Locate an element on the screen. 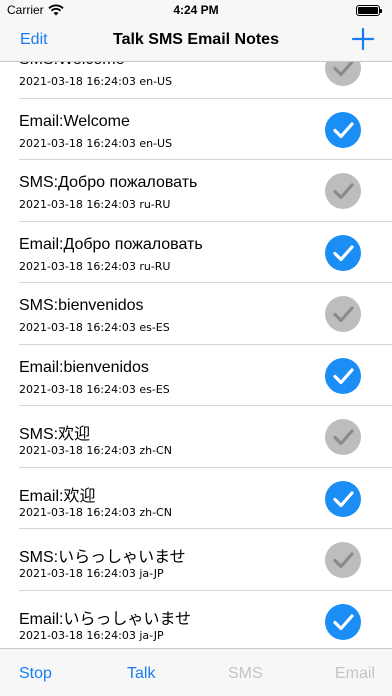  note-title: SMS:Добро пожаловать is located at coordinates (108, 182).